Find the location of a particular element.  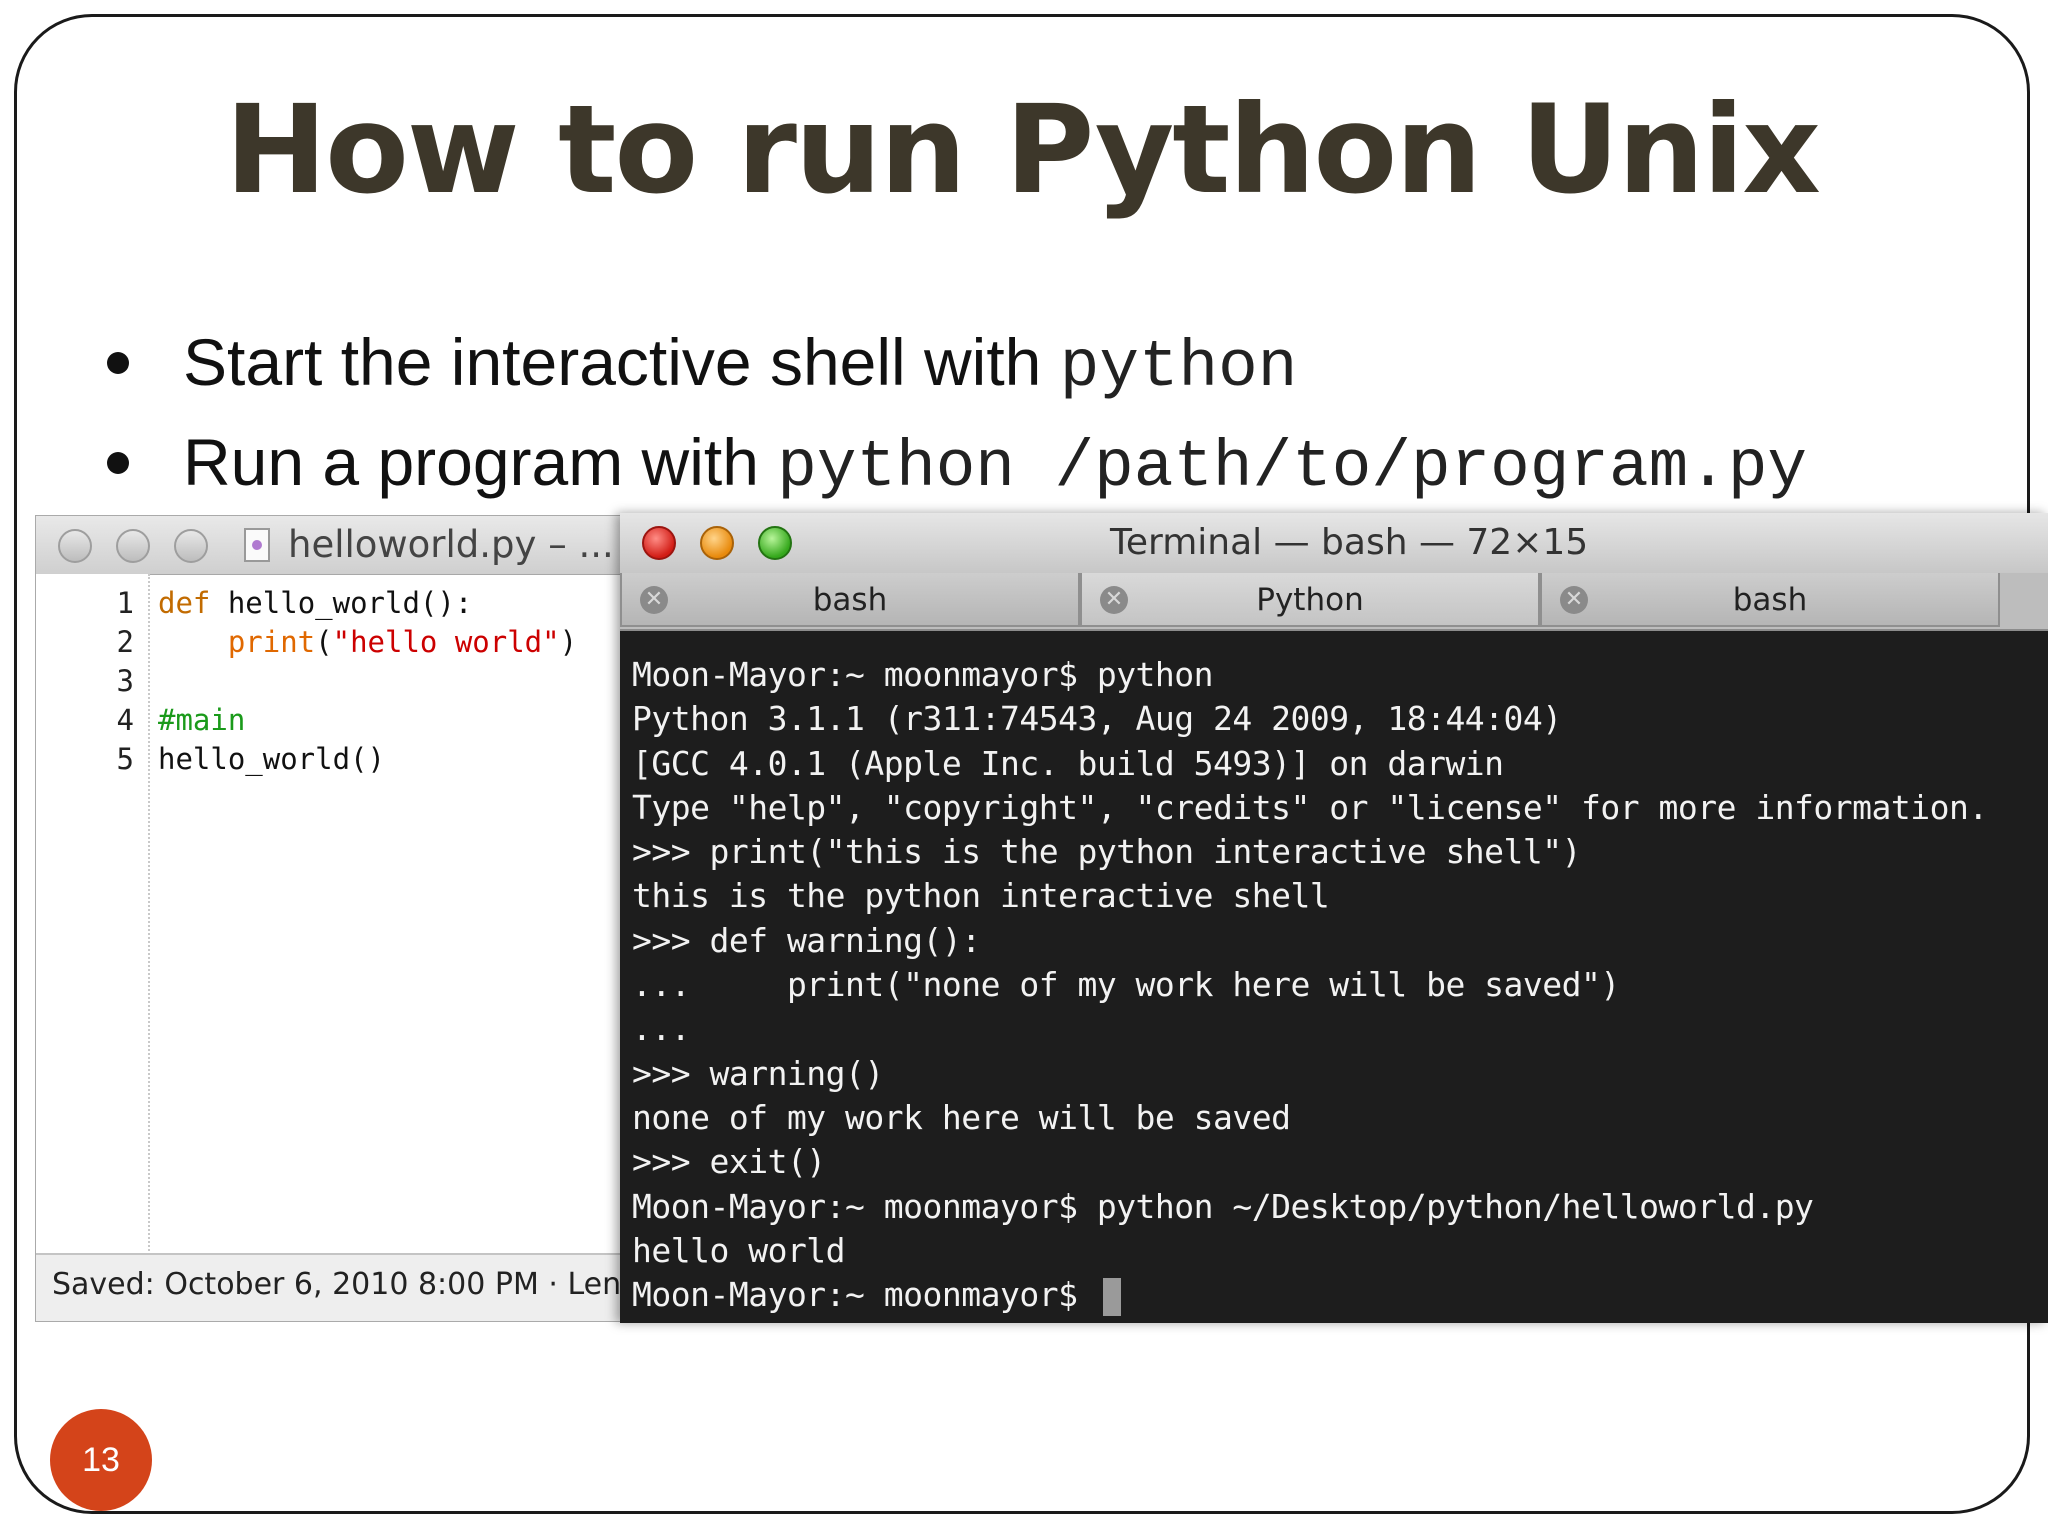

code-line: 3 is located at coordinates (345, 681).